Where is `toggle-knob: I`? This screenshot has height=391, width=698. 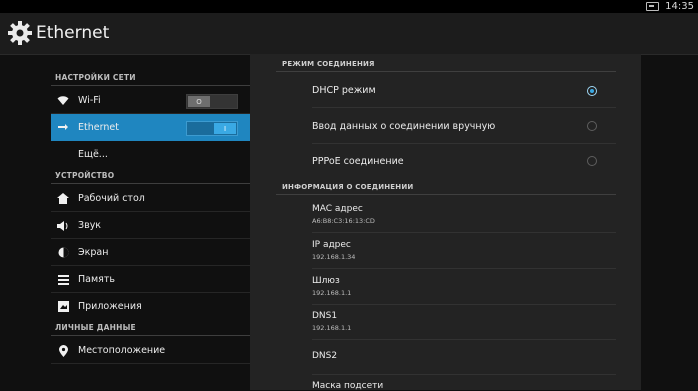
toggle-knob: I is located at coordinates (225, 128).